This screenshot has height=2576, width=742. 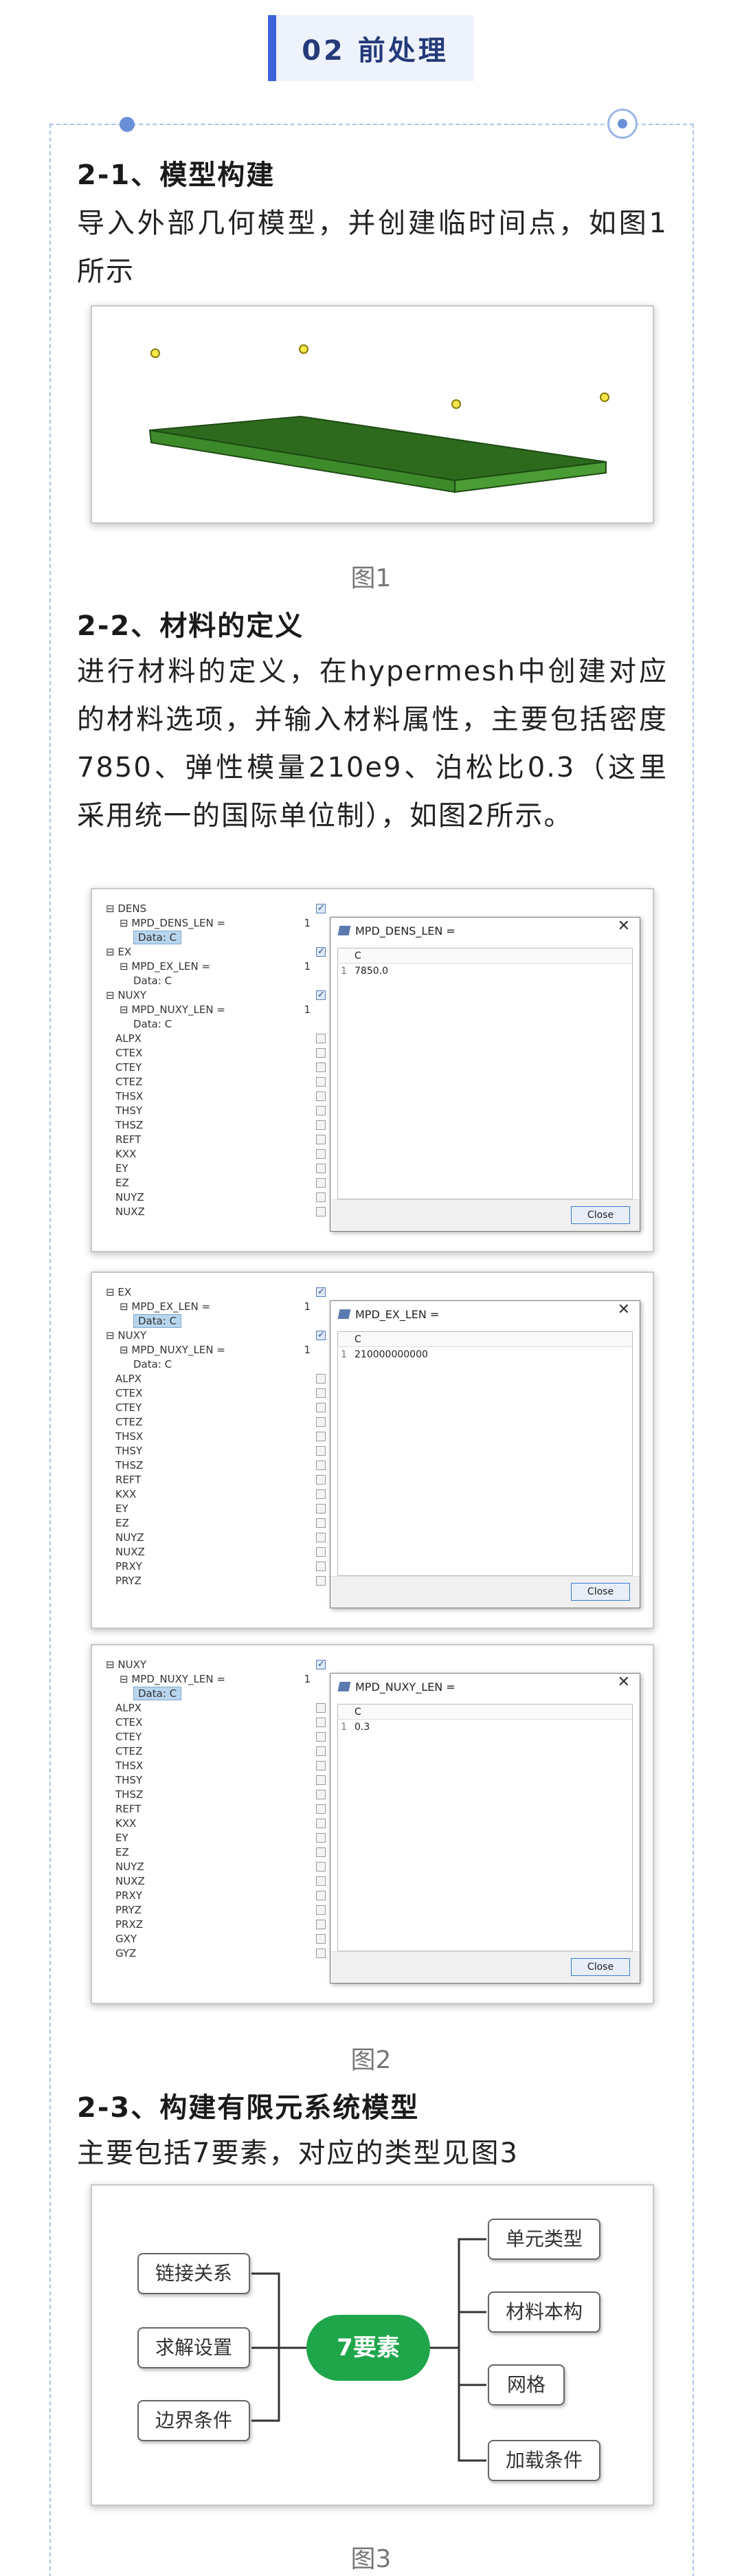 What do you see at coordinates (485, 971) in the screenshot?
I see `grid-row: 1 7850.0` at bounding box center [485, 971].